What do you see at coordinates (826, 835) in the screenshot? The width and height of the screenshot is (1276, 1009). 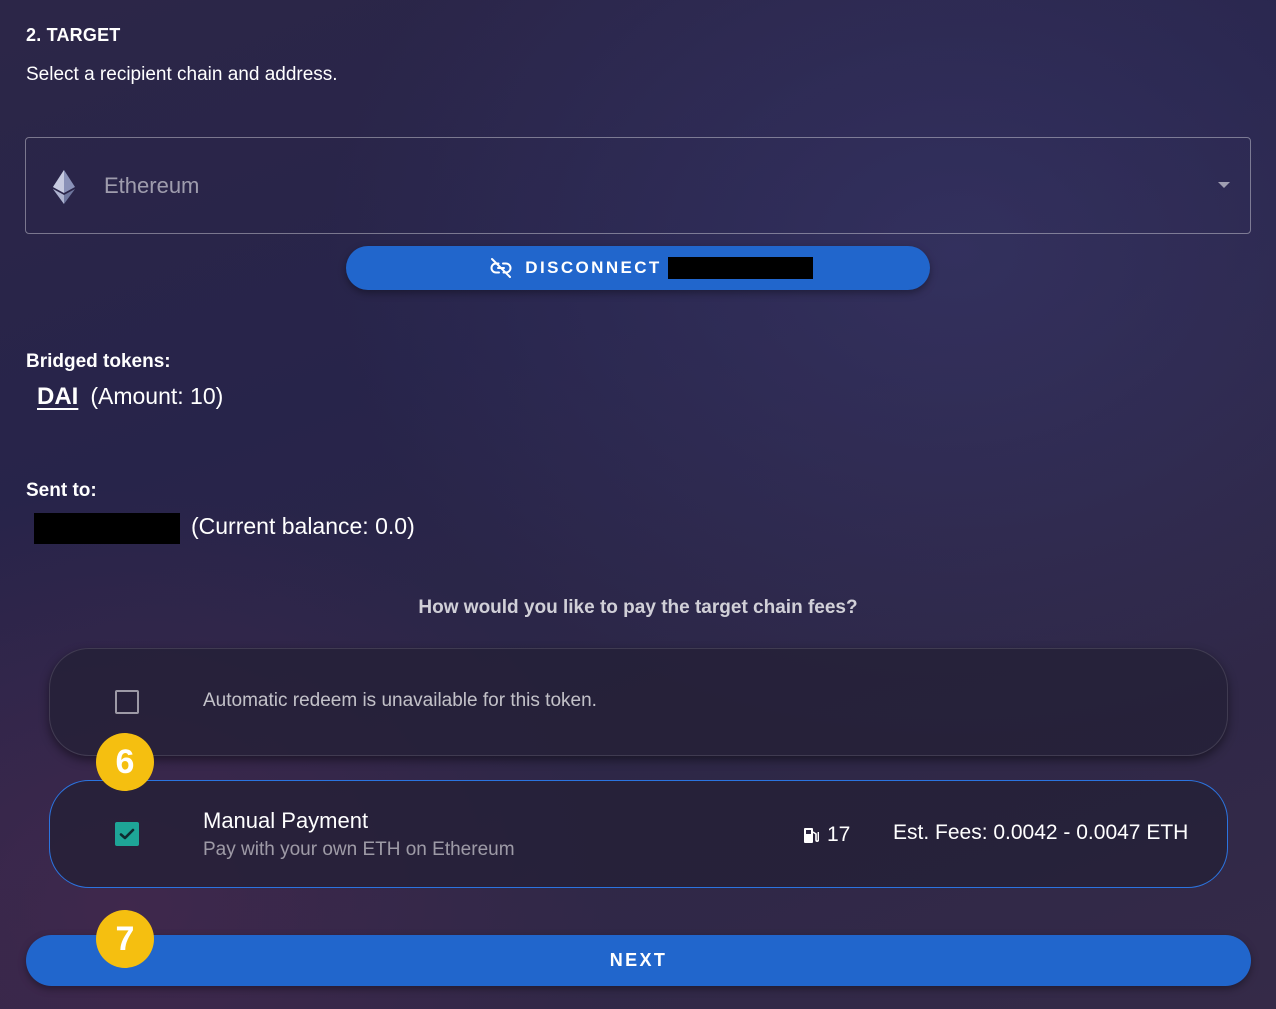 I see `gas-price: 17` at bounding box center [826, 835].